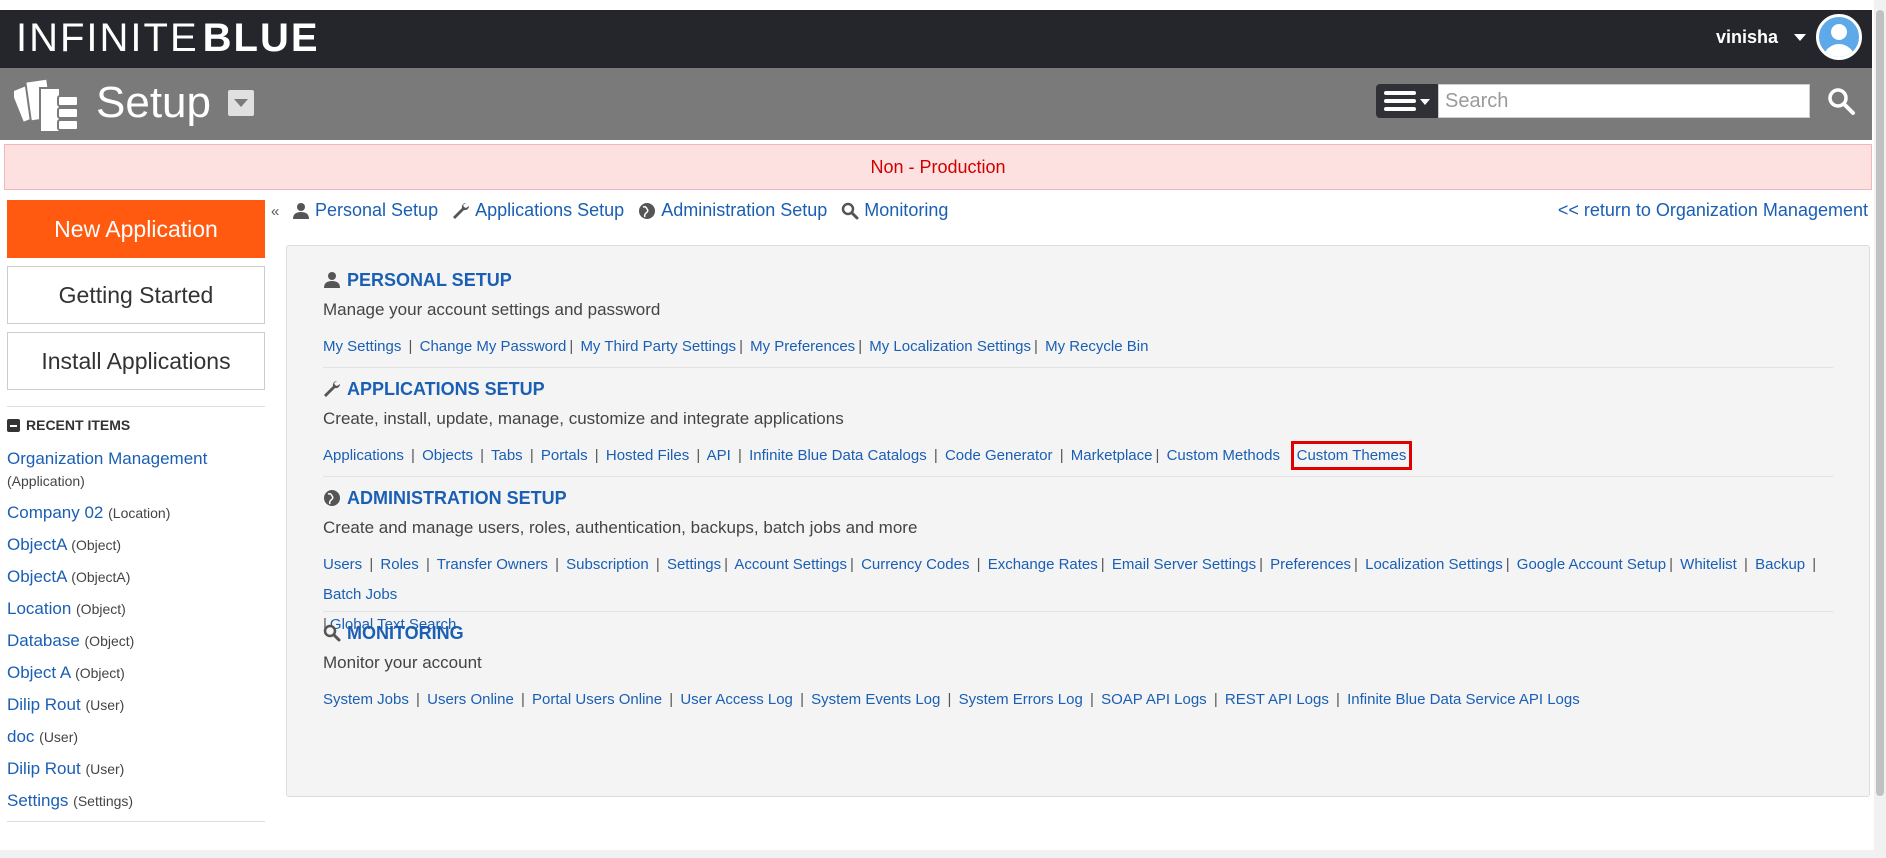 The width and height of the screenshot is (1886, 858). Describe the element at coordinates (136, 609) in the screenshot. I see `recent-item: Location (Object)` at that location.